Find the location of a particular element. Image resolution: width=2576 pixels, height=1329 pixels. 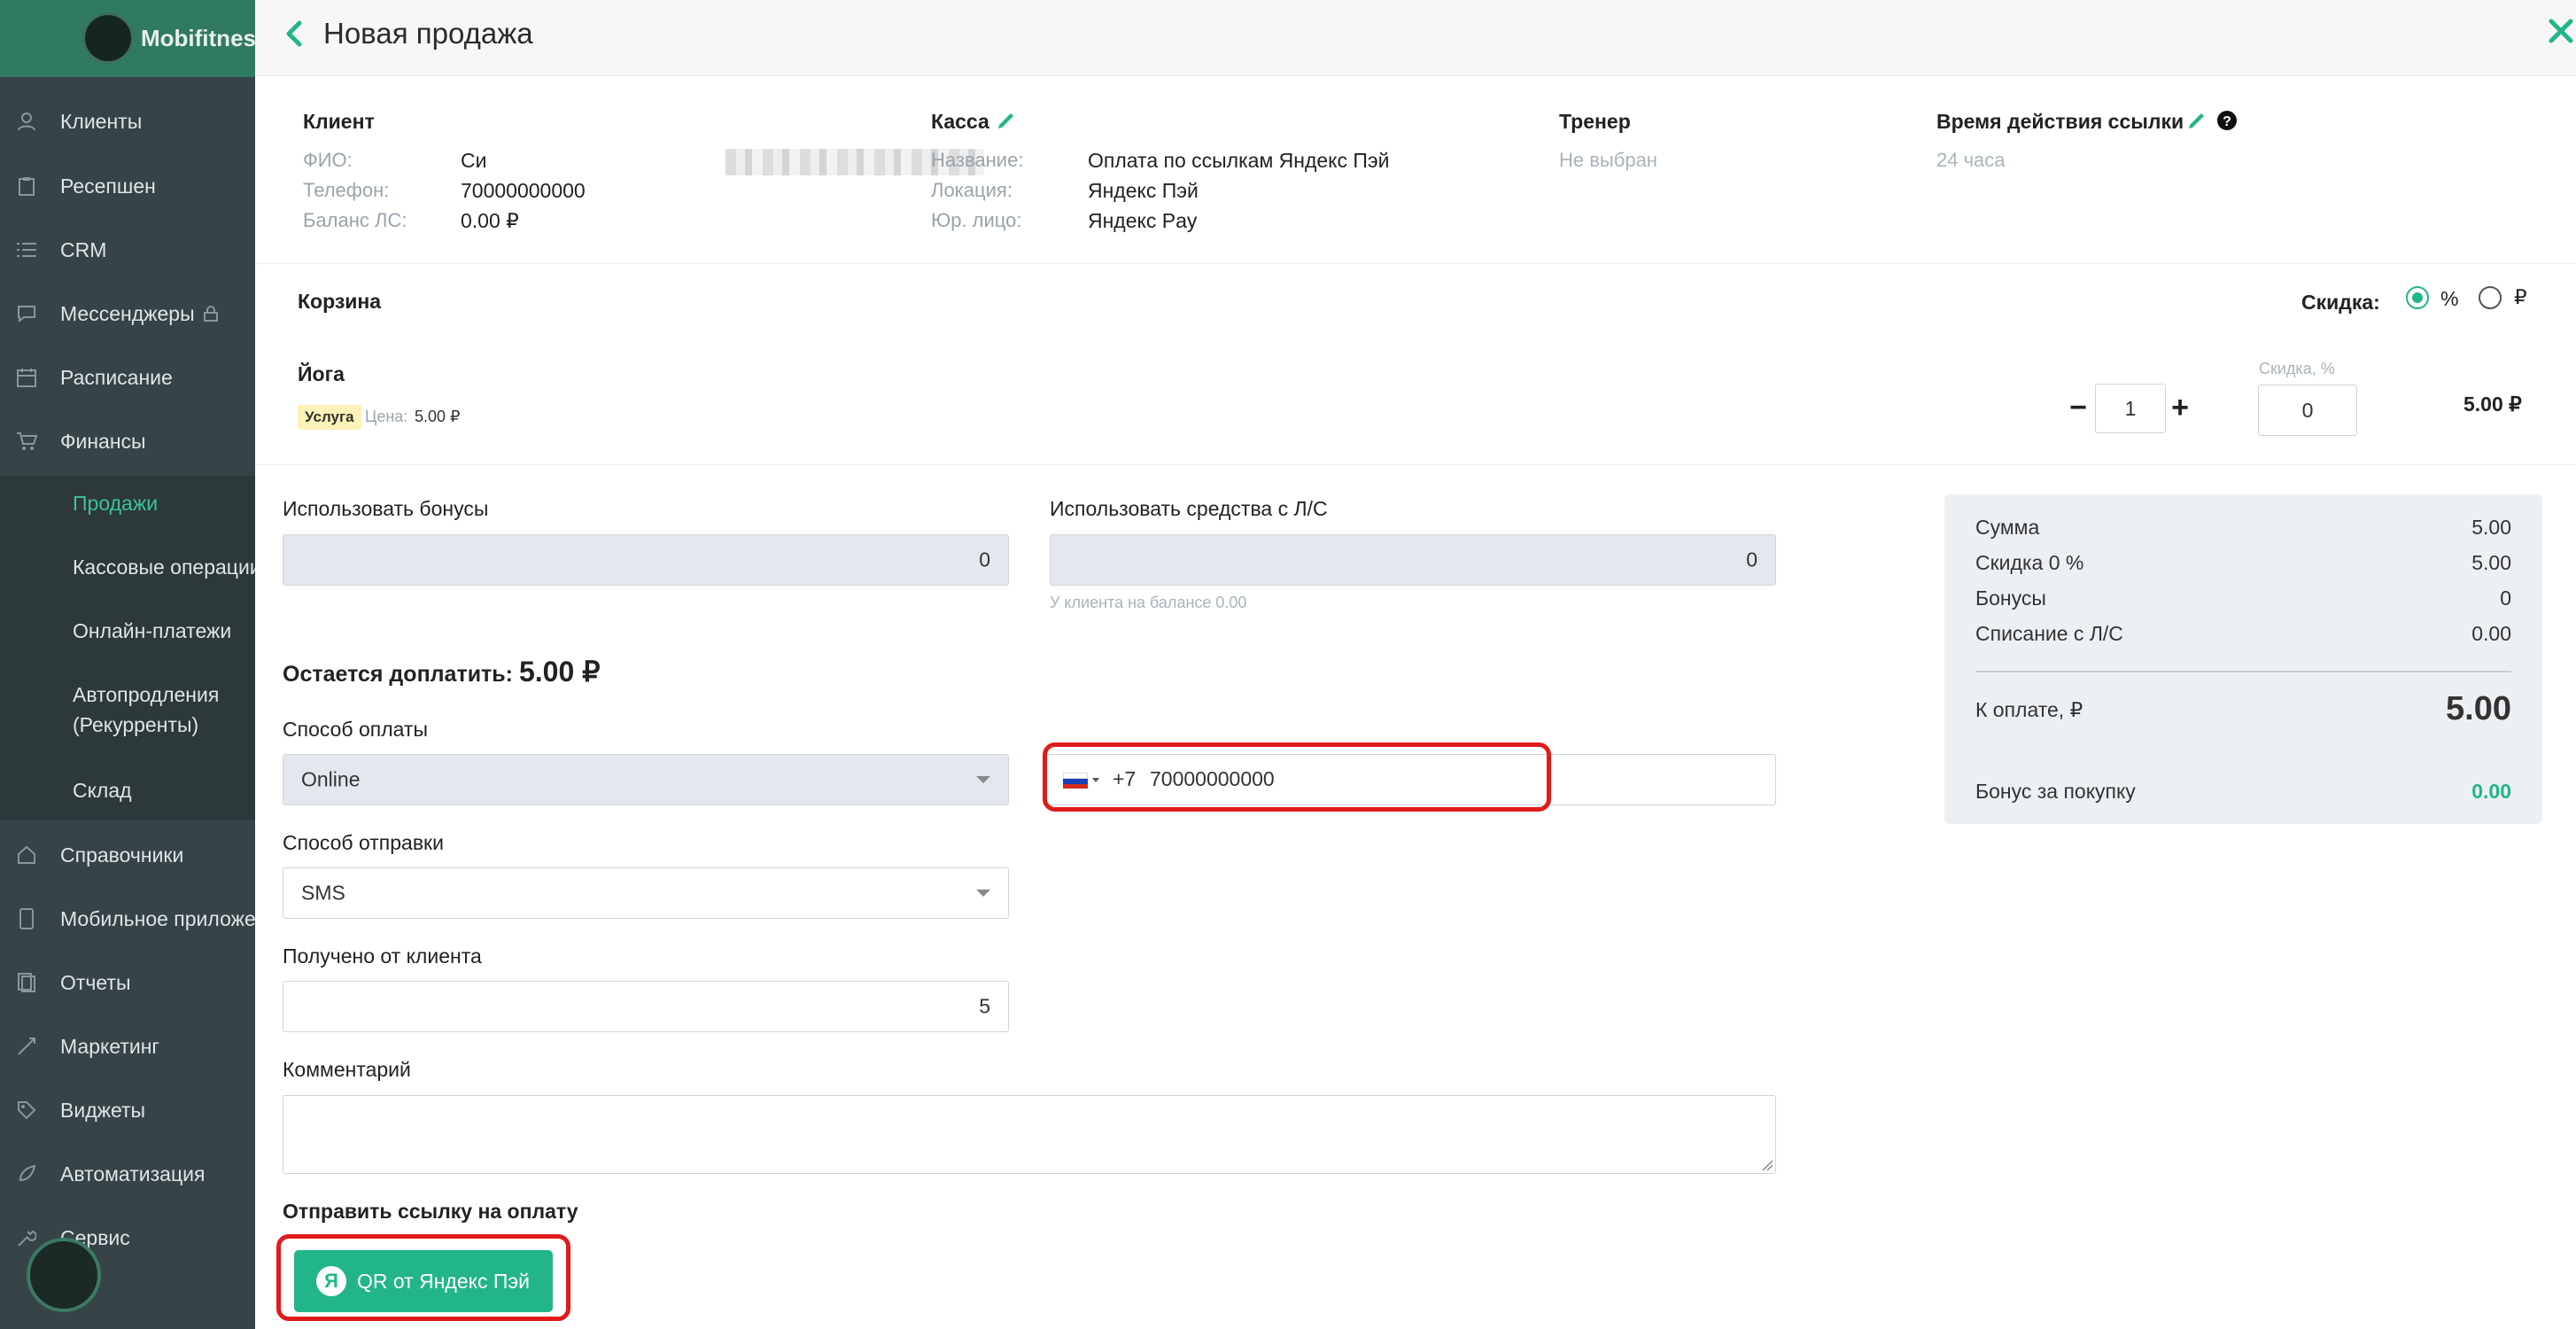

sidebar-item-automation: Автоматизация is located at coordinates (127, 1174).